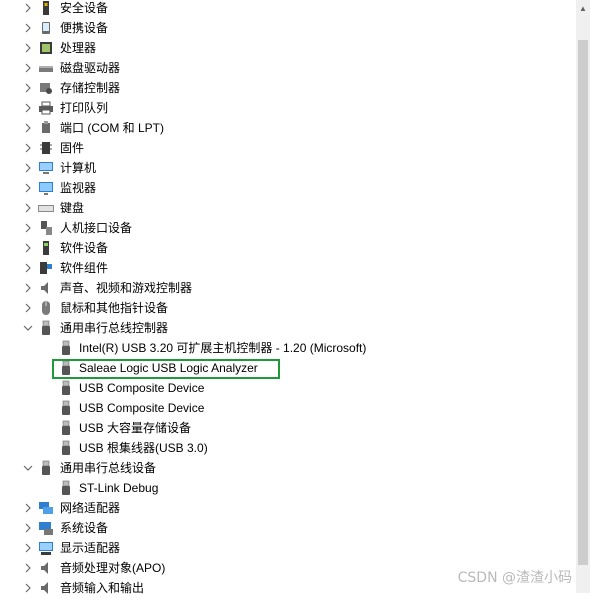 Image resolution: width=590 pixels, height=598 pixels. I want to click on scroll-up-arrow-icon: ▲, so click(583, 8).